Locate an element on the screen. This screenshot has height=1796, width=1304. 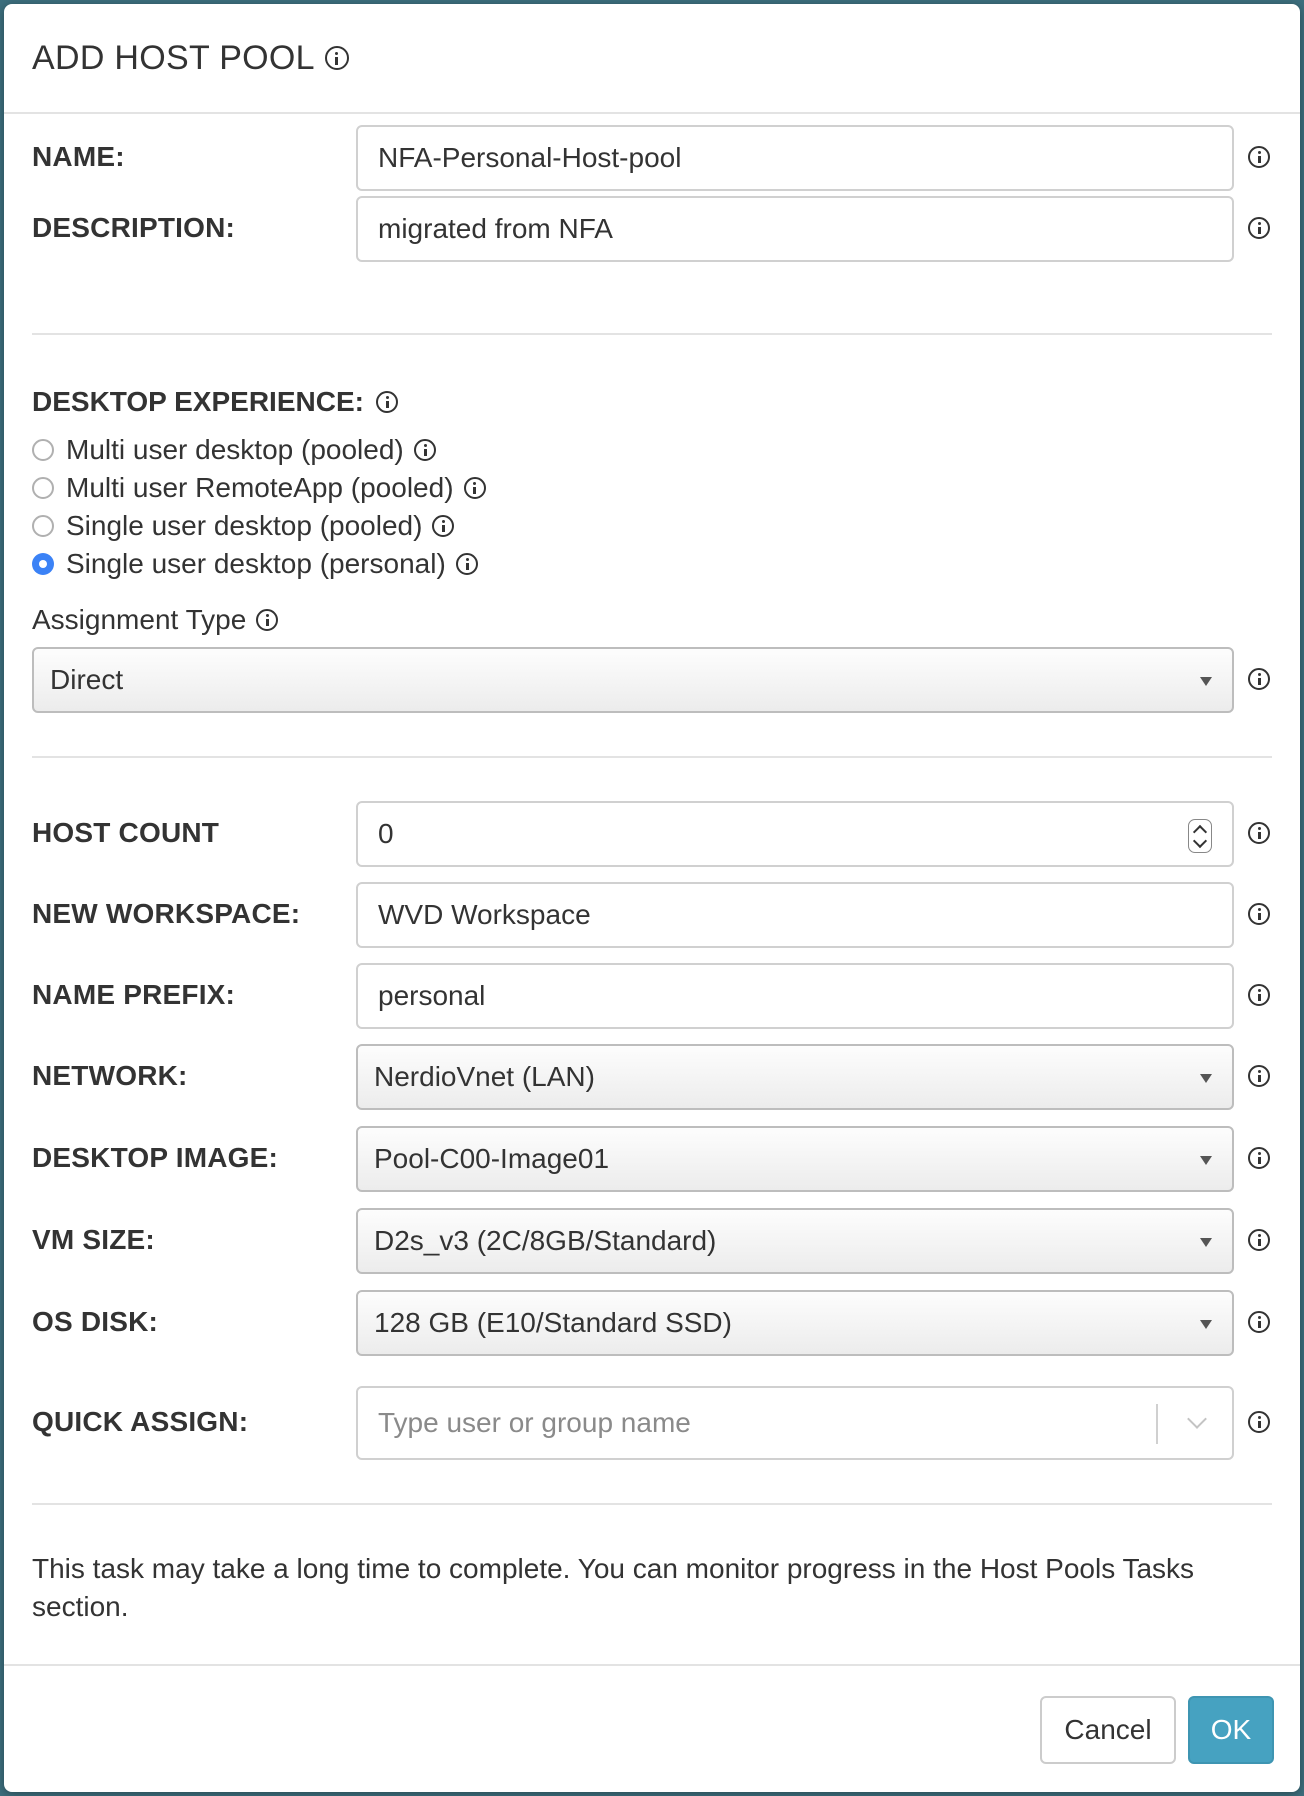
radio-label: Single user desktop (pooled) is located at coordinates (244, 525).